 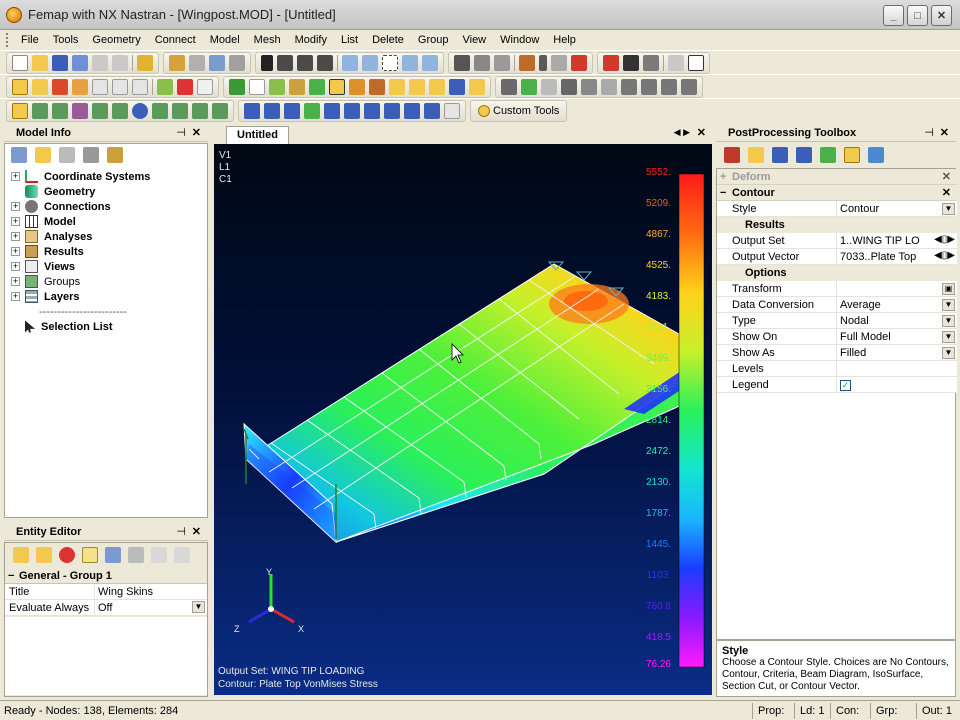 What do you see at coordinates (529, 86) in the screenshot?
I see `merge-icon` at bounding box center [529, 86].